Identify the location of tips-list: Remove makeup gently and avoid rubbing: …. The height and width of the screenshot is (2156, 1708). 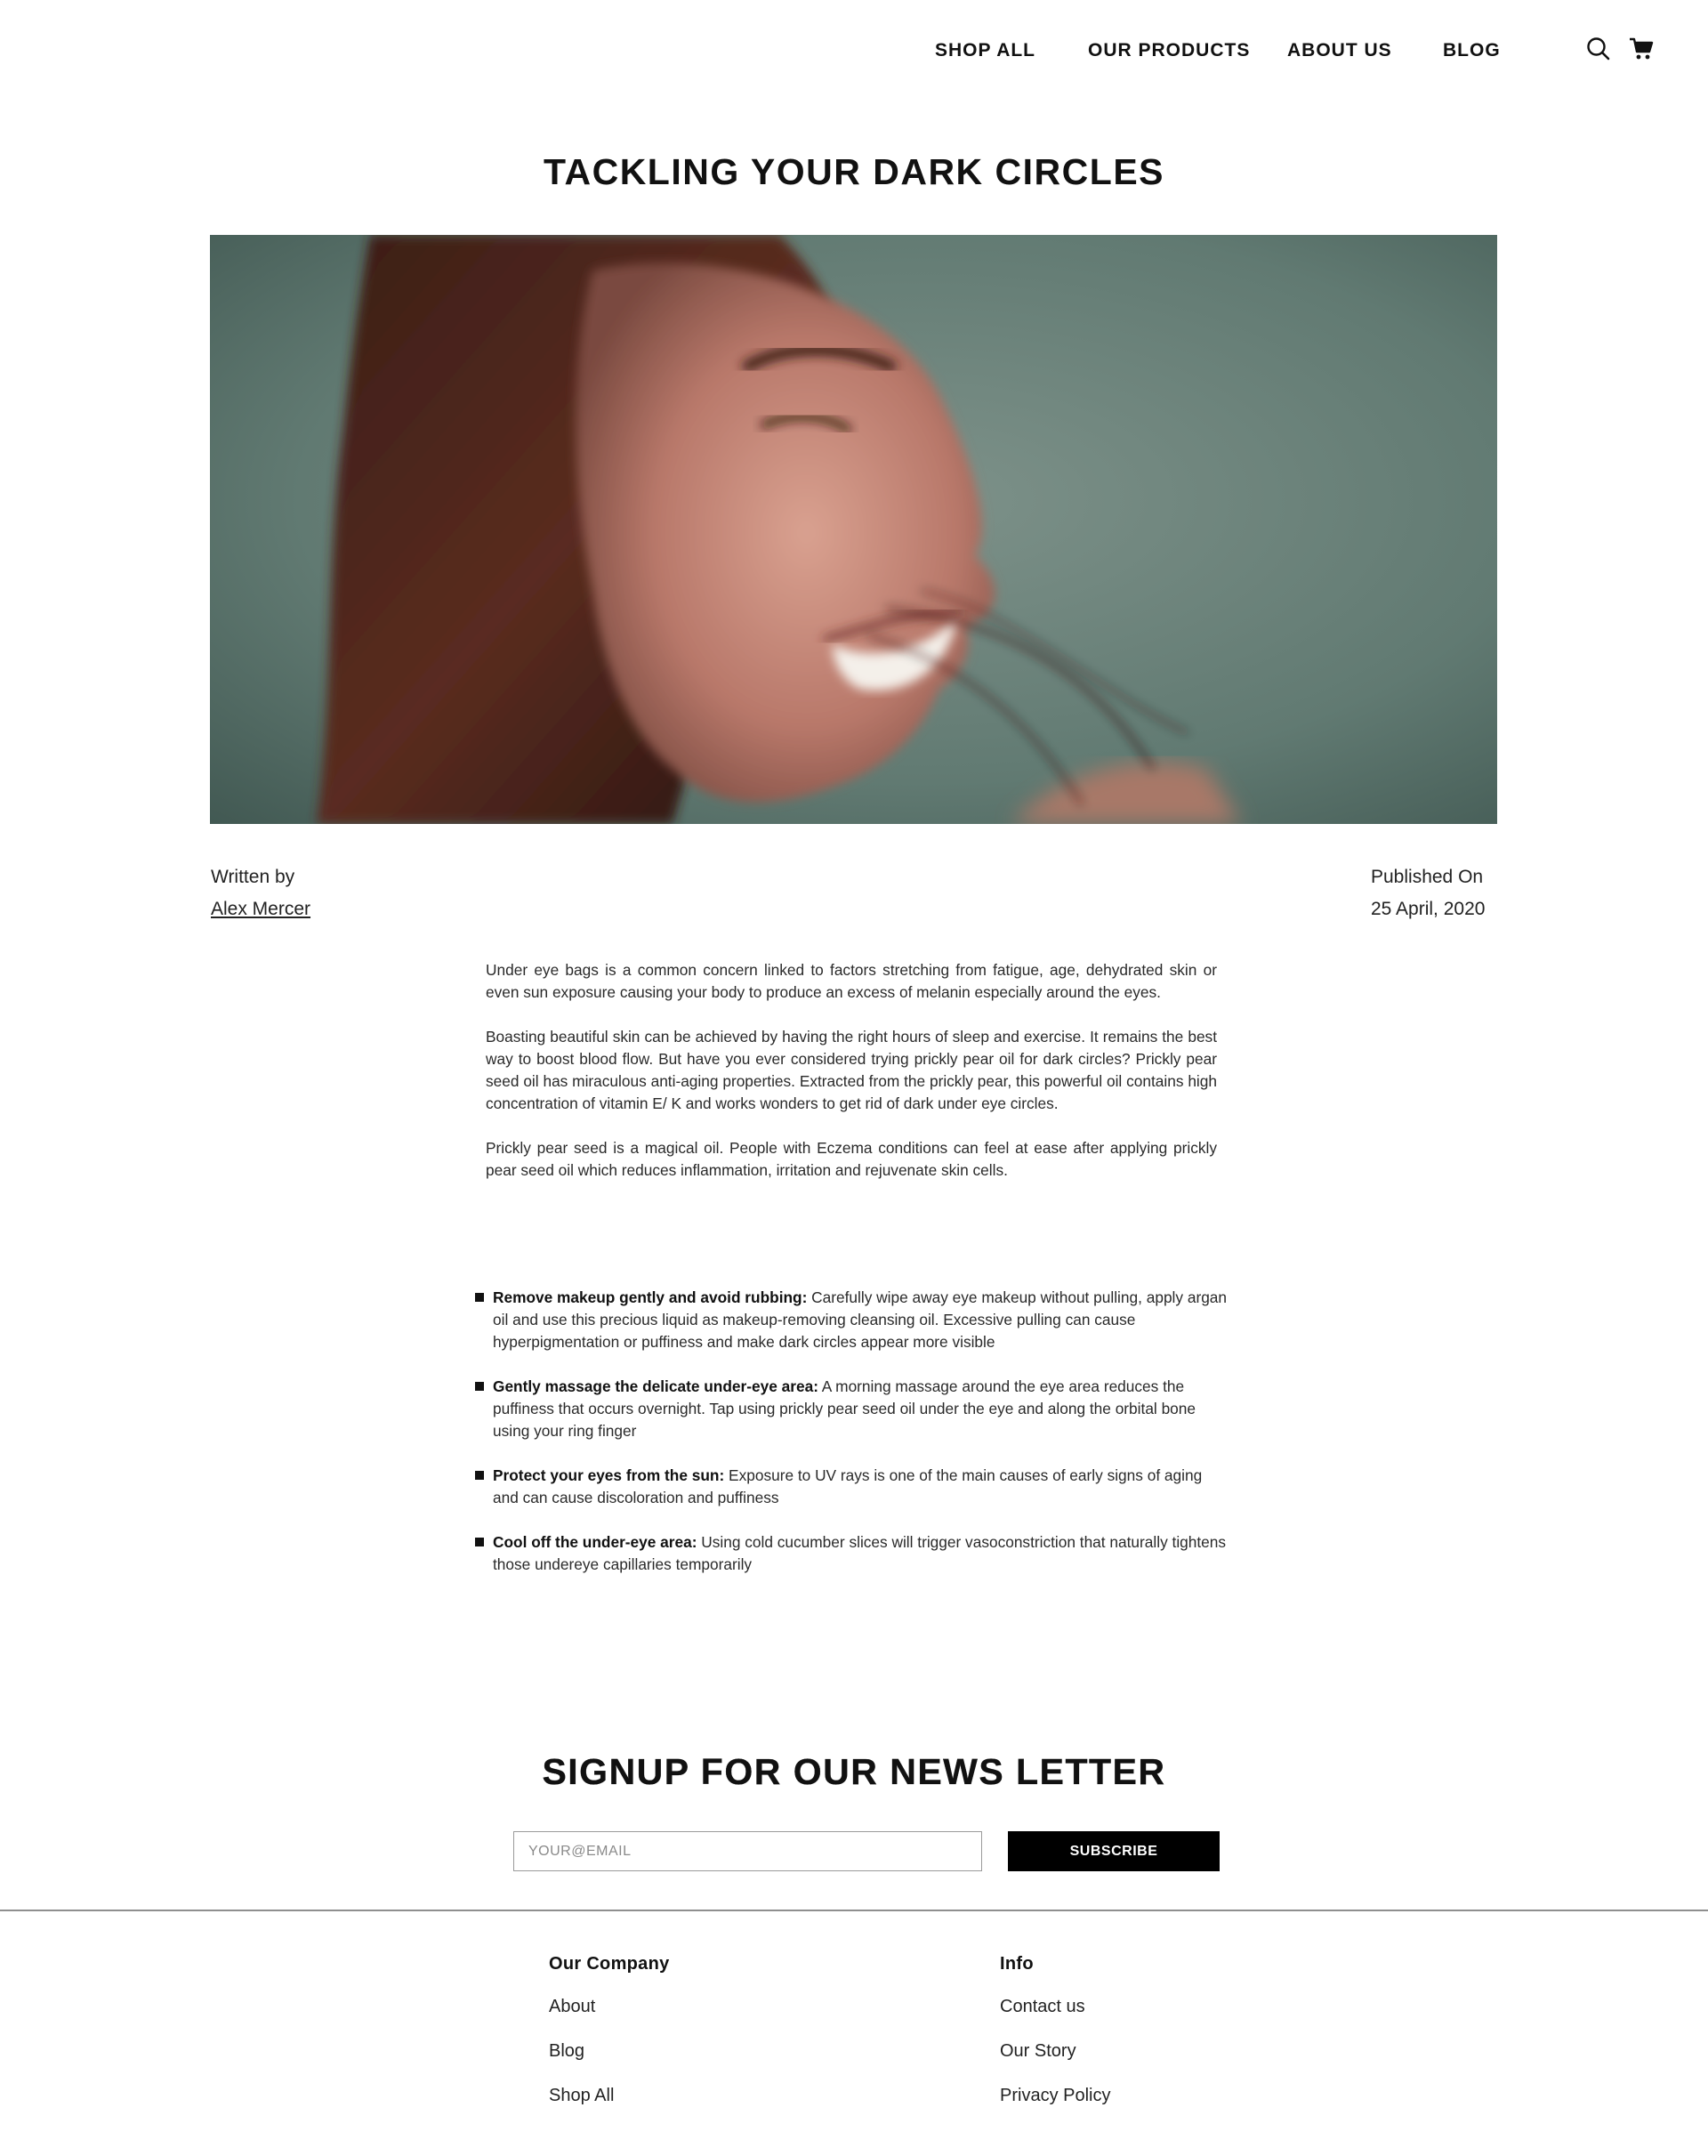
(853, 1443).